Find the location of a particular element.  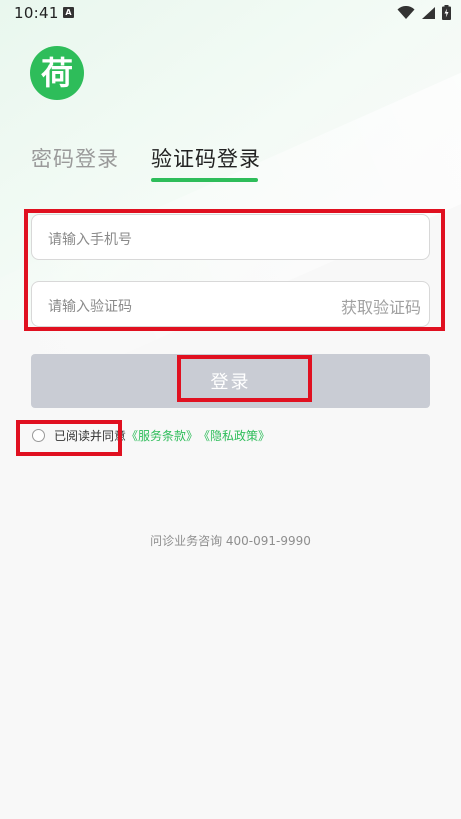

tab-password-login: 密码登录 is located at coordinates (75, 158).